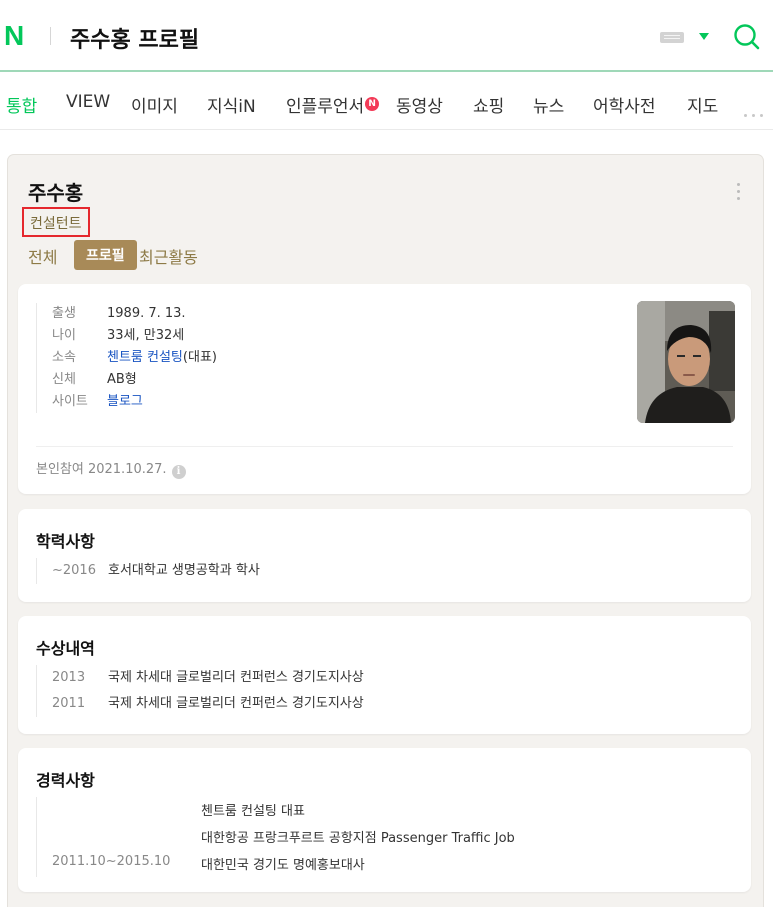  What do you see at coordinates (386, 36) in the screenshot?
I see `search-header: N 주수홍 프로필` at bounding box center [386, 36].